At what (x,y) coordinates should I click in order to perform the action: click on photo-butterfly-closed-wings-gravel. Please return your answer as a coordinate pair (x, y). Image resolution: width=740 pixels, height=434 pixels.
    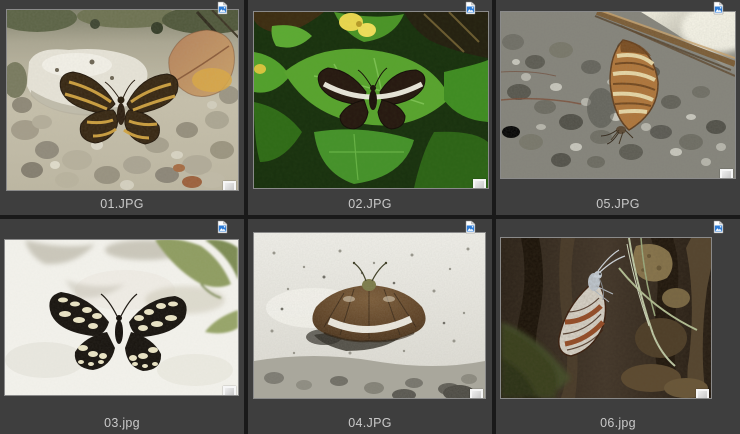
    Looking at the image, I should click on (618, 95).